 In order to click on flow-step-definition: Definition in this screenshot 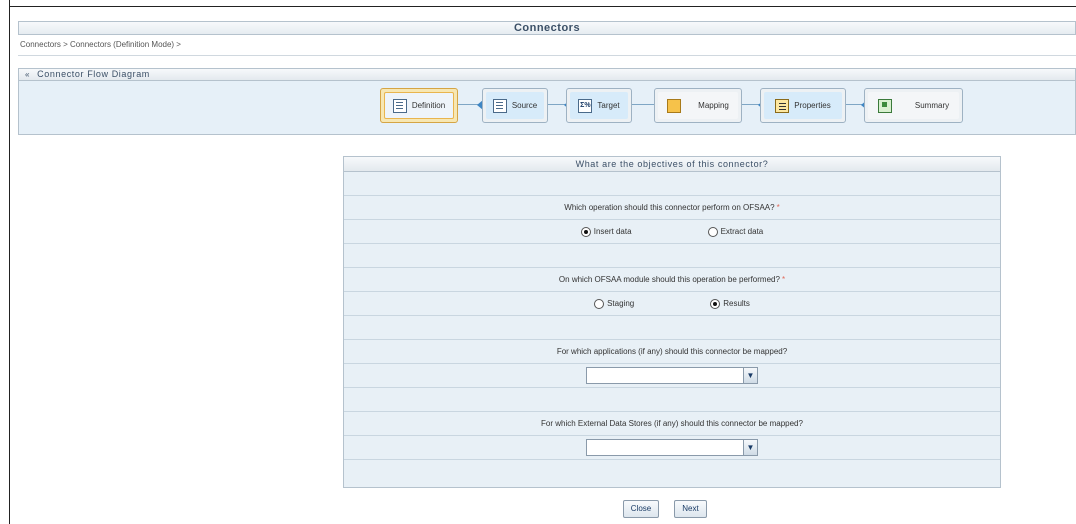, I will do `click(419, 105)`.